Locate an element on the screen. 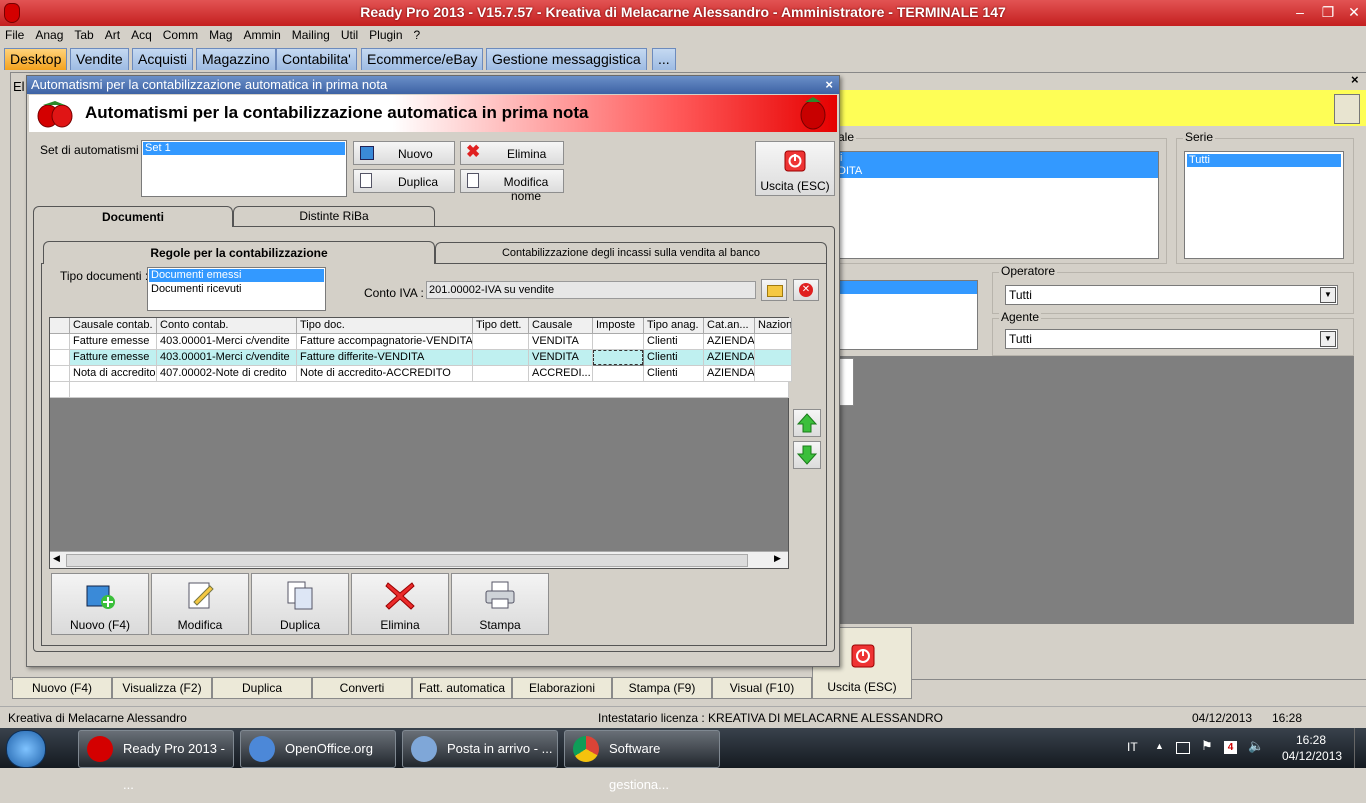 This screenshot has height=803, width=1366. serie-item: Tutti is located at coordinates (1264, 160).